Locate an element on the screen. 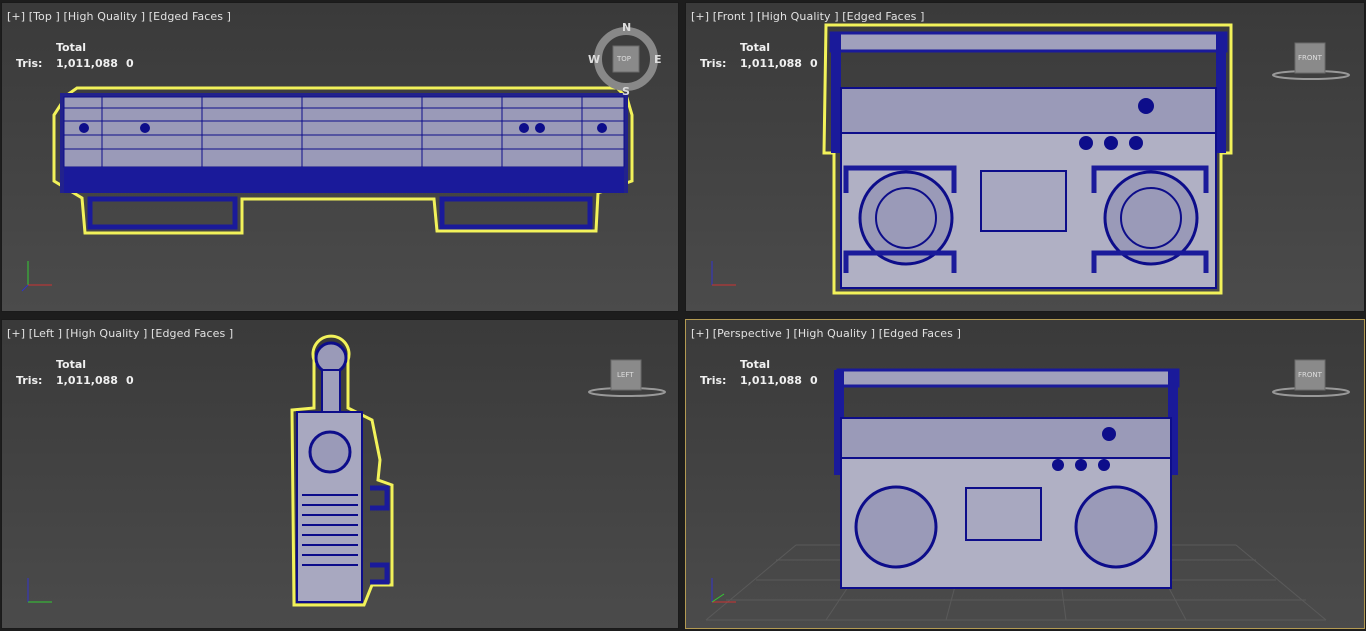  view-cube-left: LEFT is located at coordinates (627, 379).